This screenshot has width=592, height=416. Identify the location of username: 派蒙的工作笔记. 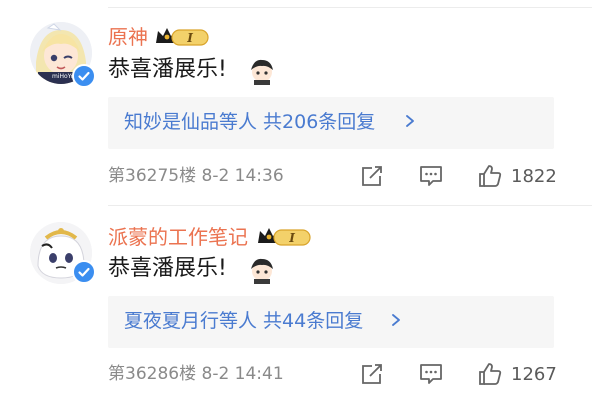
(178, 237).